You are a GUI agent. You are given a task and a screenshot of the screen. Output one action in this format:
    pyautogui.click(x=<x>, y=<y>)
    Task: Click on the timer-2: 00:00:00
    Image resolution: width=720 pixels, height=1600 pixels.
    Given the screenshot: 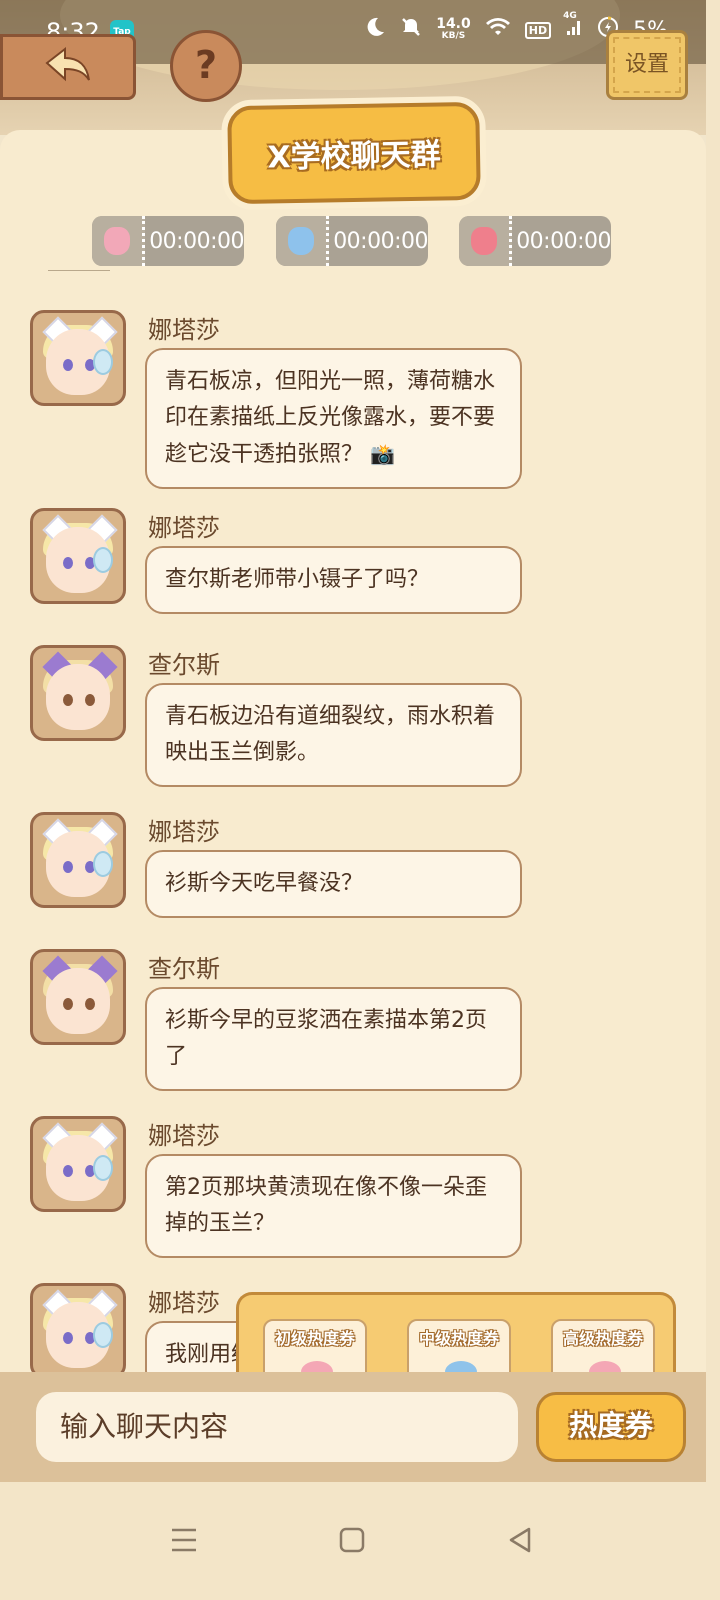 What is the action you would take?
    pyautogui.click(x=352, y=241)
    